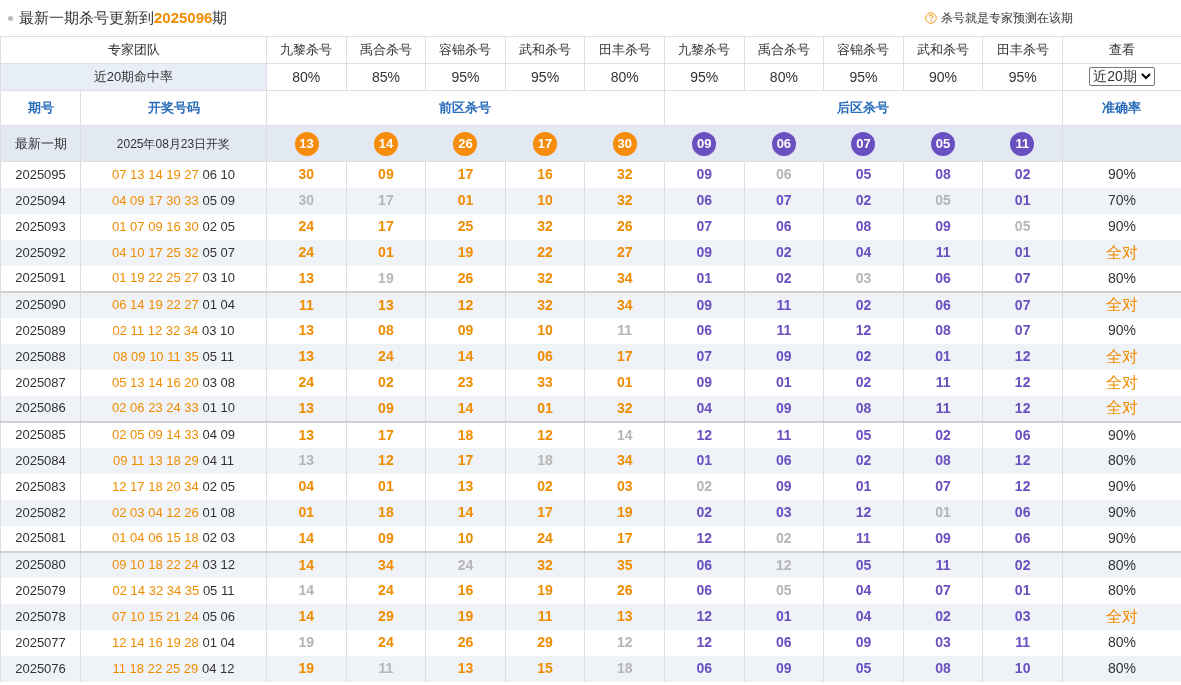  Describe the element at coordinates (218, 538) in the screenshot. I see `draw-back-numbers: 02 03` at that location.